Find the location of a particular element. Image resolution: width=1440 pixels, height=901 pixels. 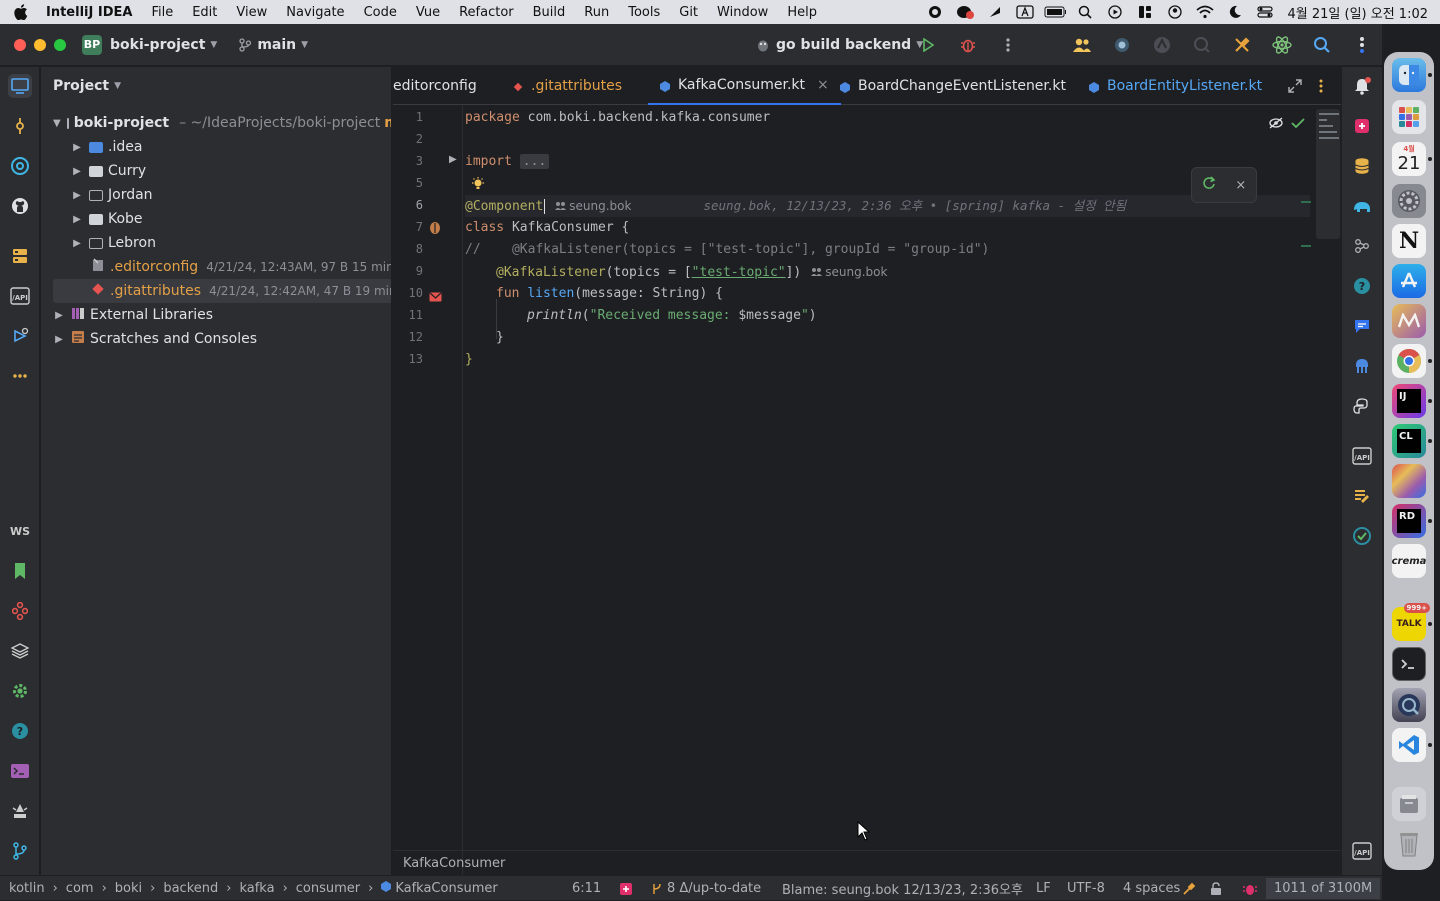

chevron-down-icon: ▼ is located at coordinates (57, 123).